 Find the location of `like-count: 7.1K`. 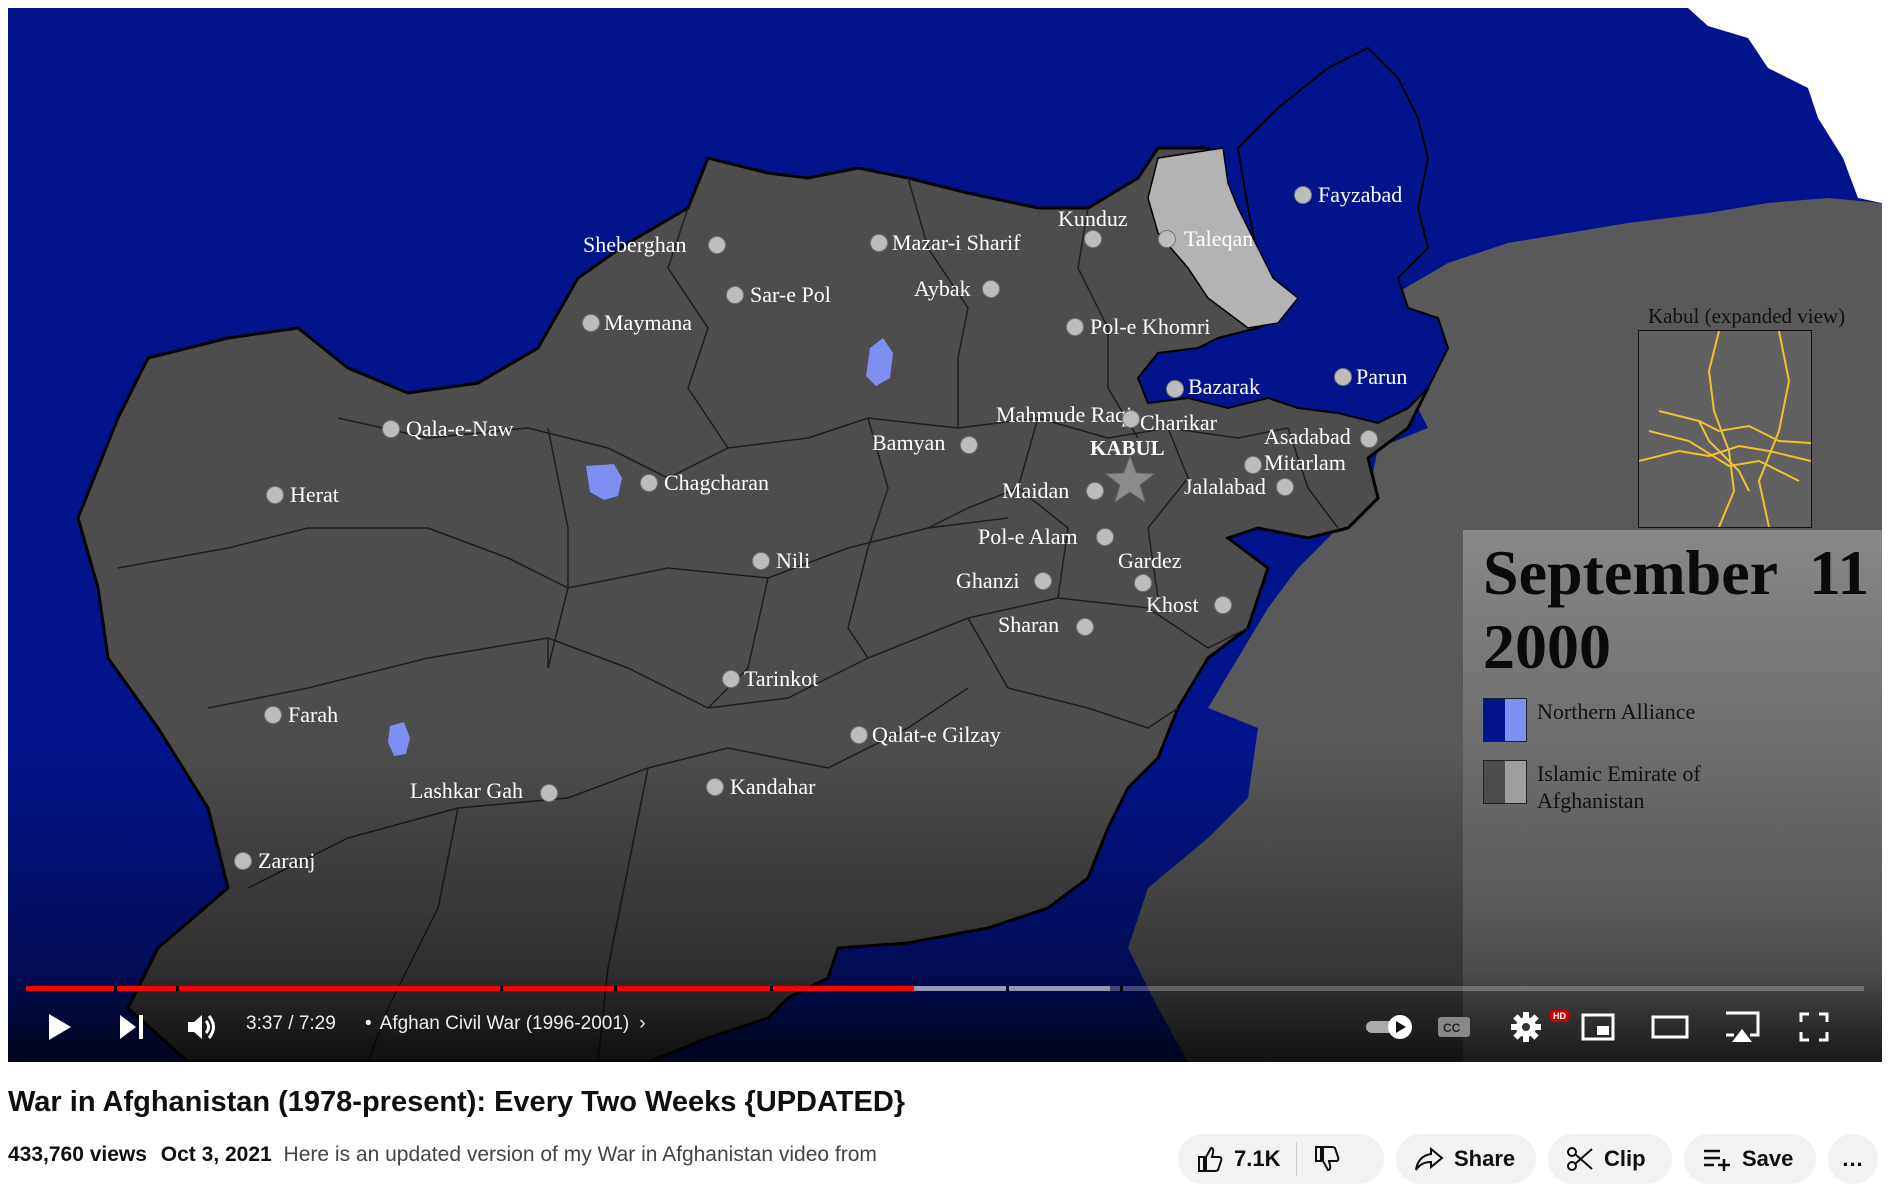

like-count: 7.1K is located at coordinates (1257, 1158).